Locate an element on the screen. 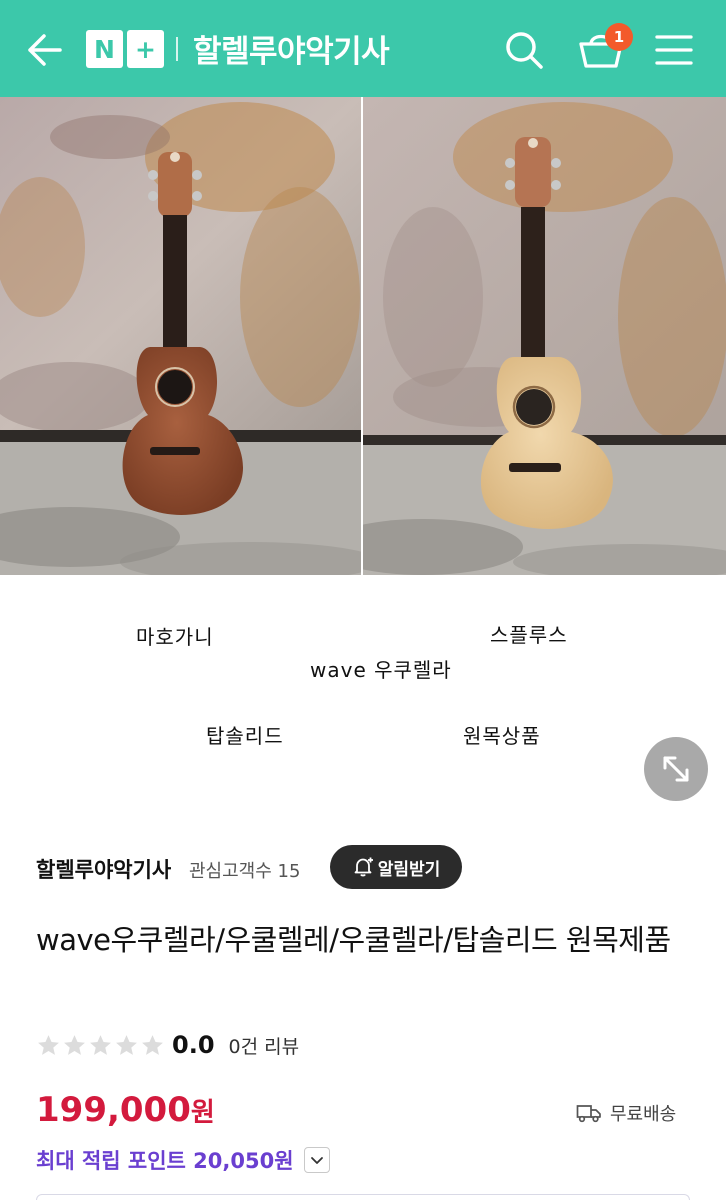 The image size is (726, 1200). rating-score: 0.0 is located at coordinates (193, 1045).